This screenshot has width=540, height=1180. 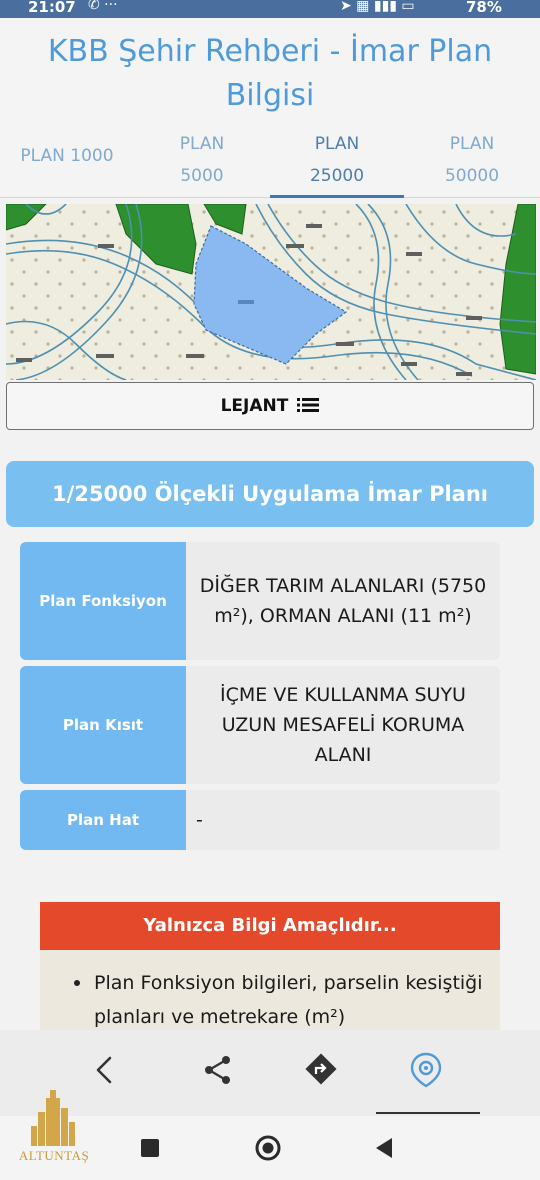 I want to click on status-bar: 21:07 ✆ ··· ➤ ▦ ▮▮▮ ▭ 78%, so click(x=270, y=9).